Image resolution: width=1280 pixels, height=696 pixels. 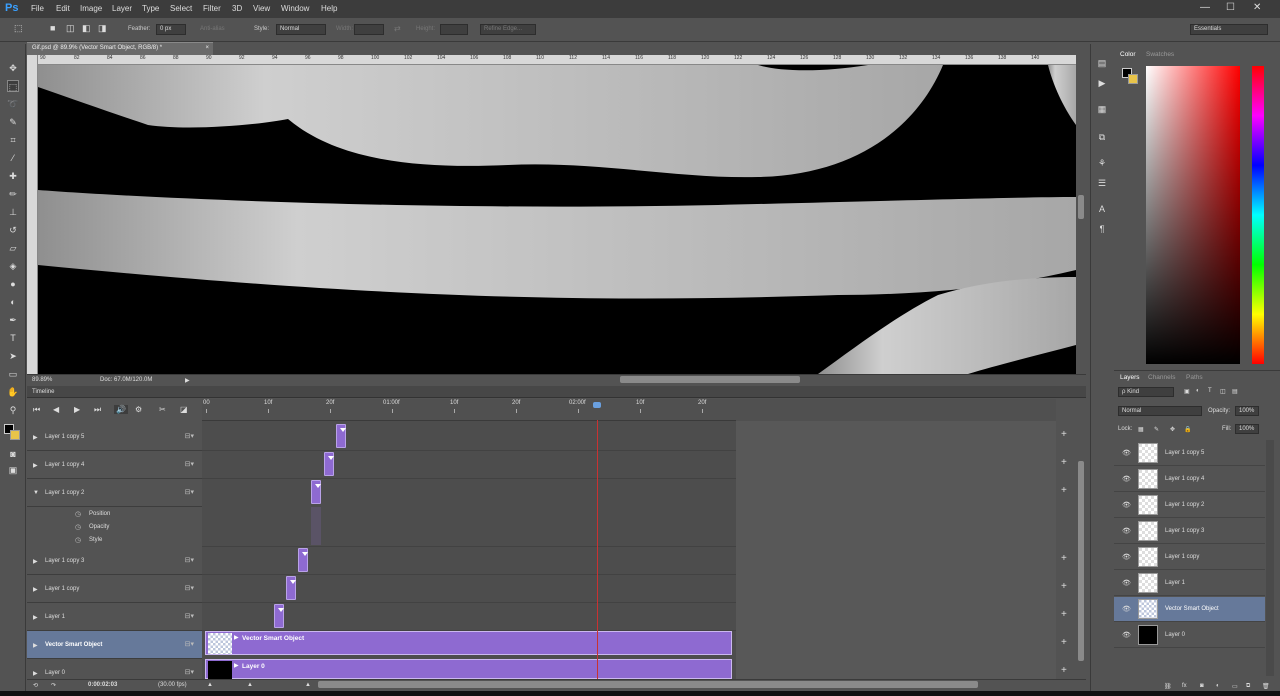 I want to click on layer-row: 👁 Layer 1, so click(x=1189, y=583).